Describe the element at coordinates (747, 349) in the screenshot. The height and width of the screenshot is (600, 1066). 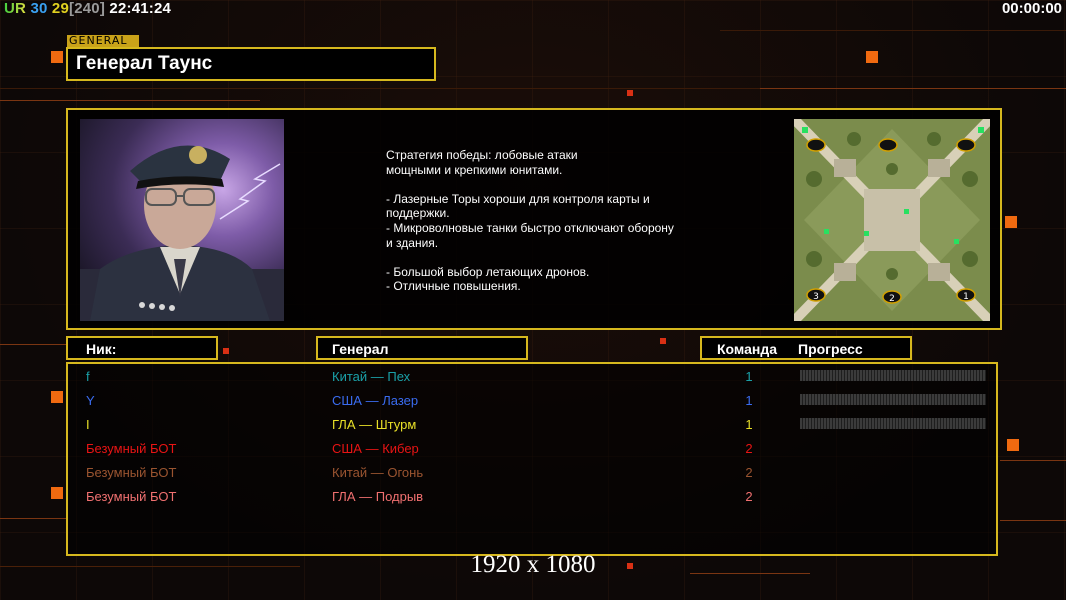
I see `team-header-label: Команда` at that location.